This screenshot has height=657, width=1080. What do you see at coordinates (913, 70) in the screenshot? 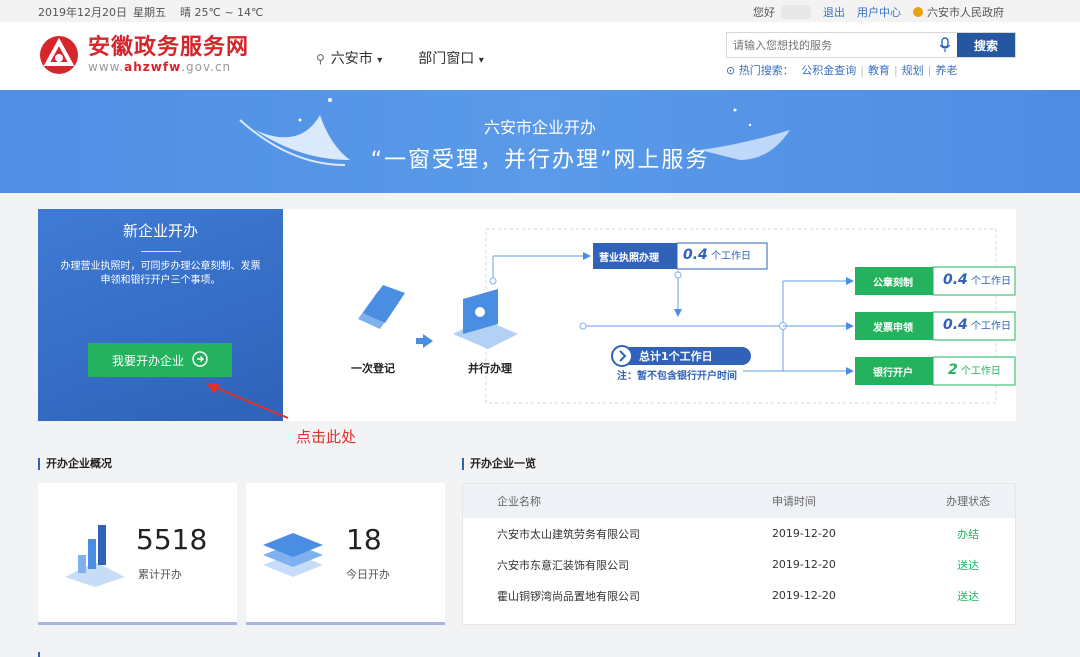
I see `hot-item: 规划` at bounding box center [913, 70].